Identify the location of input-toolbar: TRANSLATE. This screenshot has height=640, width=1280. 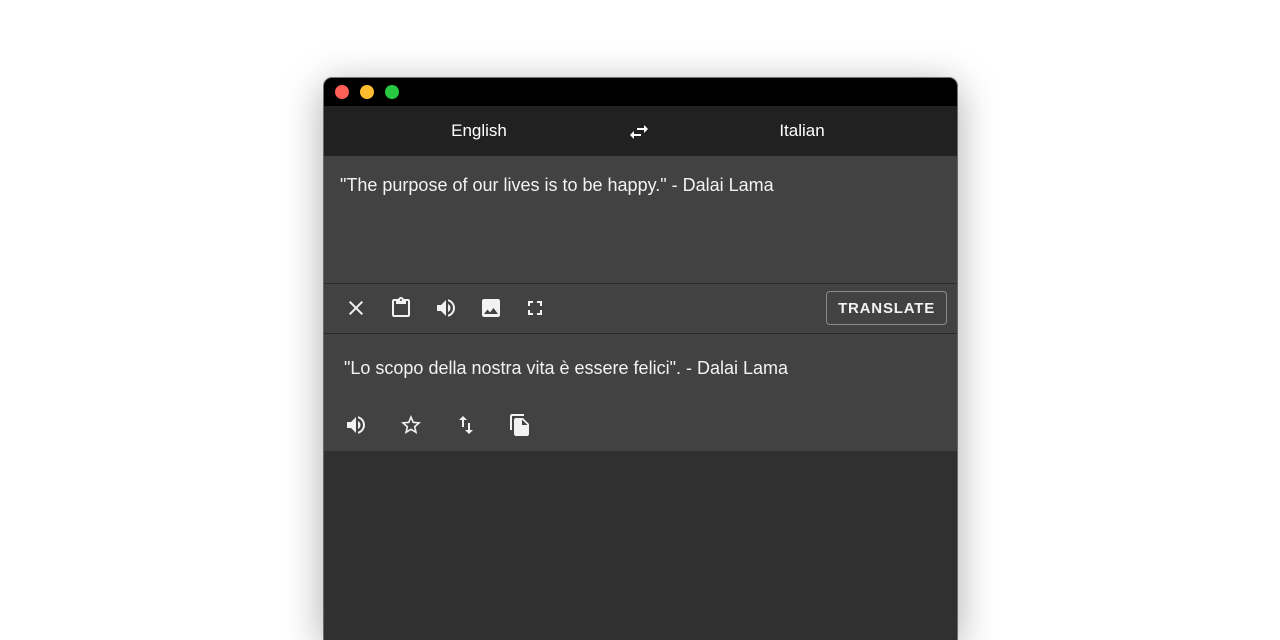
(640, 309).